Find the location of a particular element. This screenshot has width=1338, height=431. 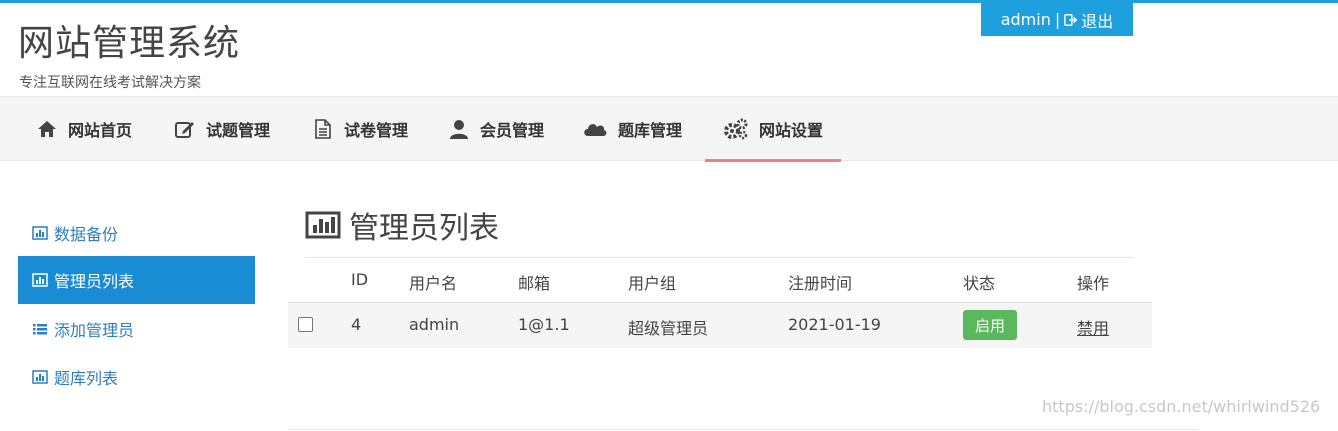

nav-item-label: 试卷管理 is located at coordinates (376, 130).